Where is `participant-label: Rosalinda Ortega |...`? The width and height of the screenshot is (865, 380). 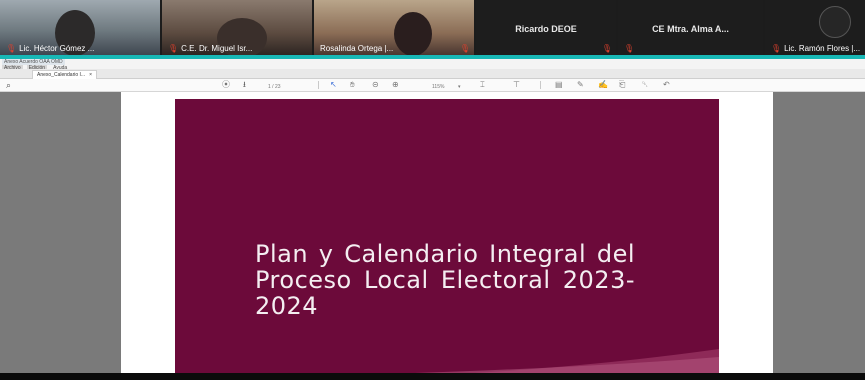 participant-label: Rosalinda Ortega |... is located at coordinates (356, 48).